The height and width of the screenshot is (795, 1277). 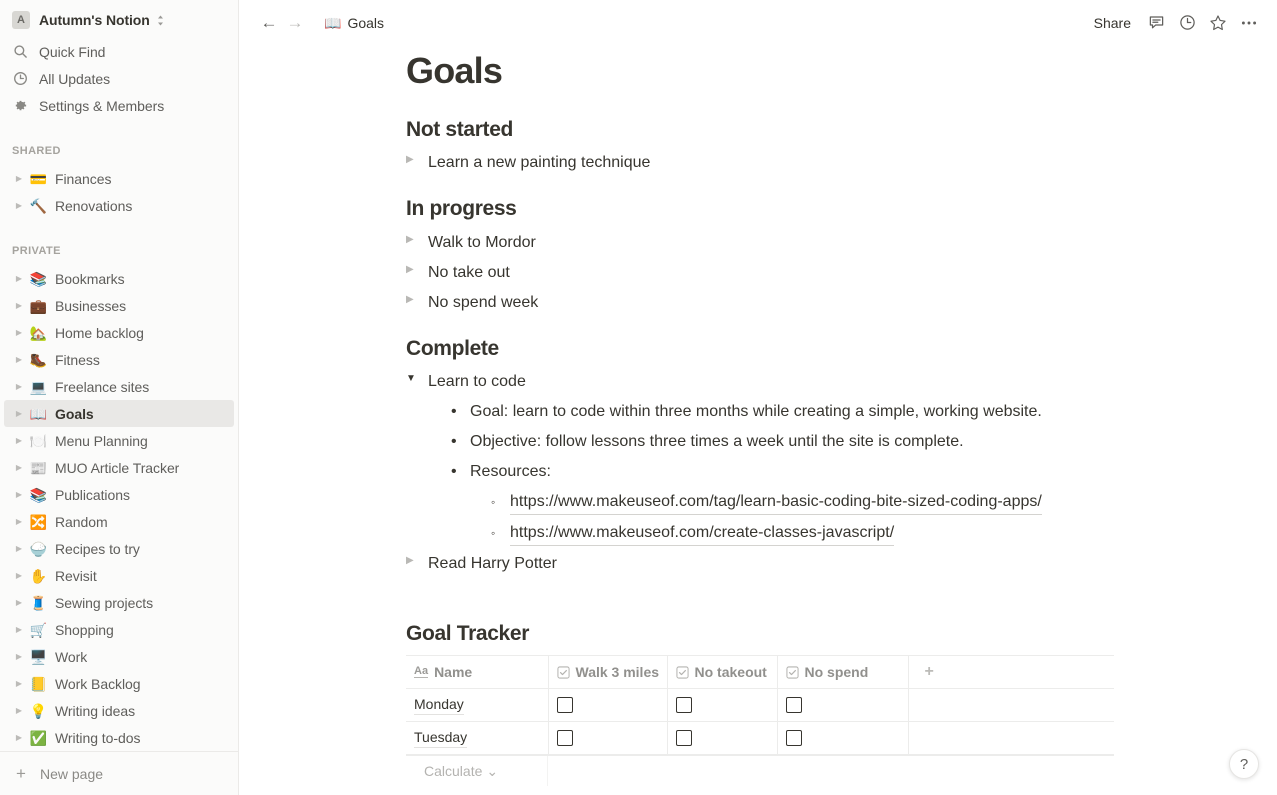 What do you see at coordinates (843, 672) in the screenshot?
I see `column-header-no-spend: No spend` at bounding box center [843, 672].